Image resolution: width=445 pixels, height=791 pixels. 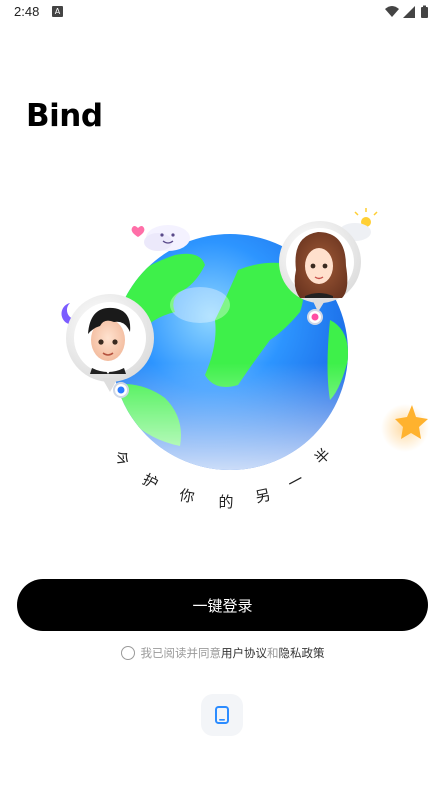 I want to click on phone-login-button, so click(x=222, y=715).